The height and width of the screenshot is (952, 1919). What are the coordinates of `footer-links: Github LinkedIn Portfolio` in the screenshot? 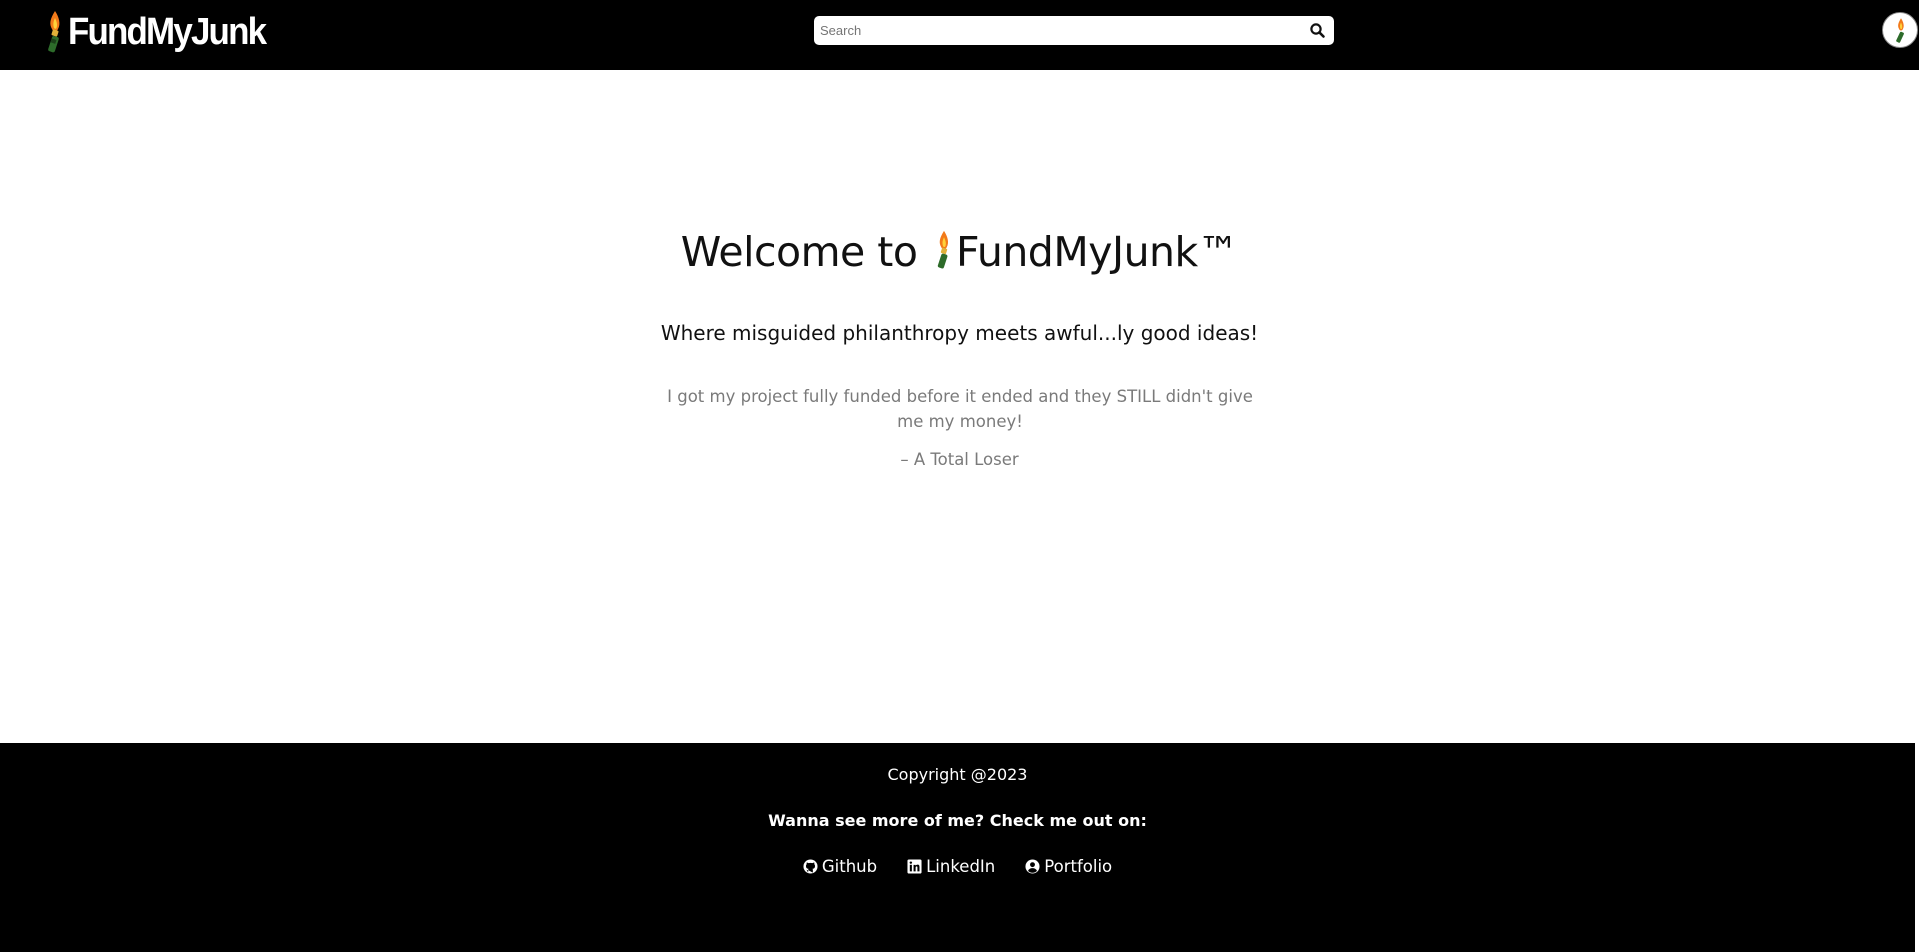 It's located at (957, 866).